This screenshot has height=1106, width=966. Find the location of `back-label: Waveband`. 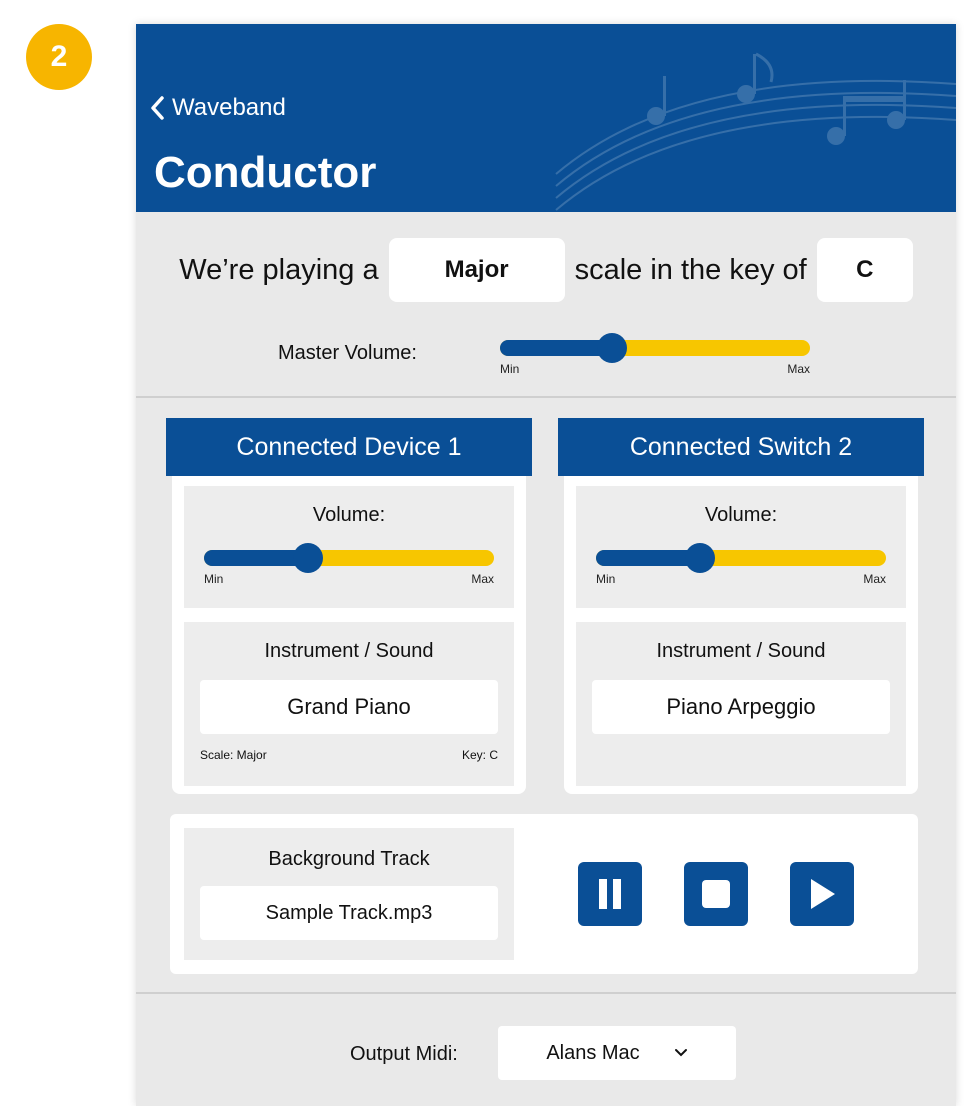

back-label: Waveband is located at coordinates (229, 107).